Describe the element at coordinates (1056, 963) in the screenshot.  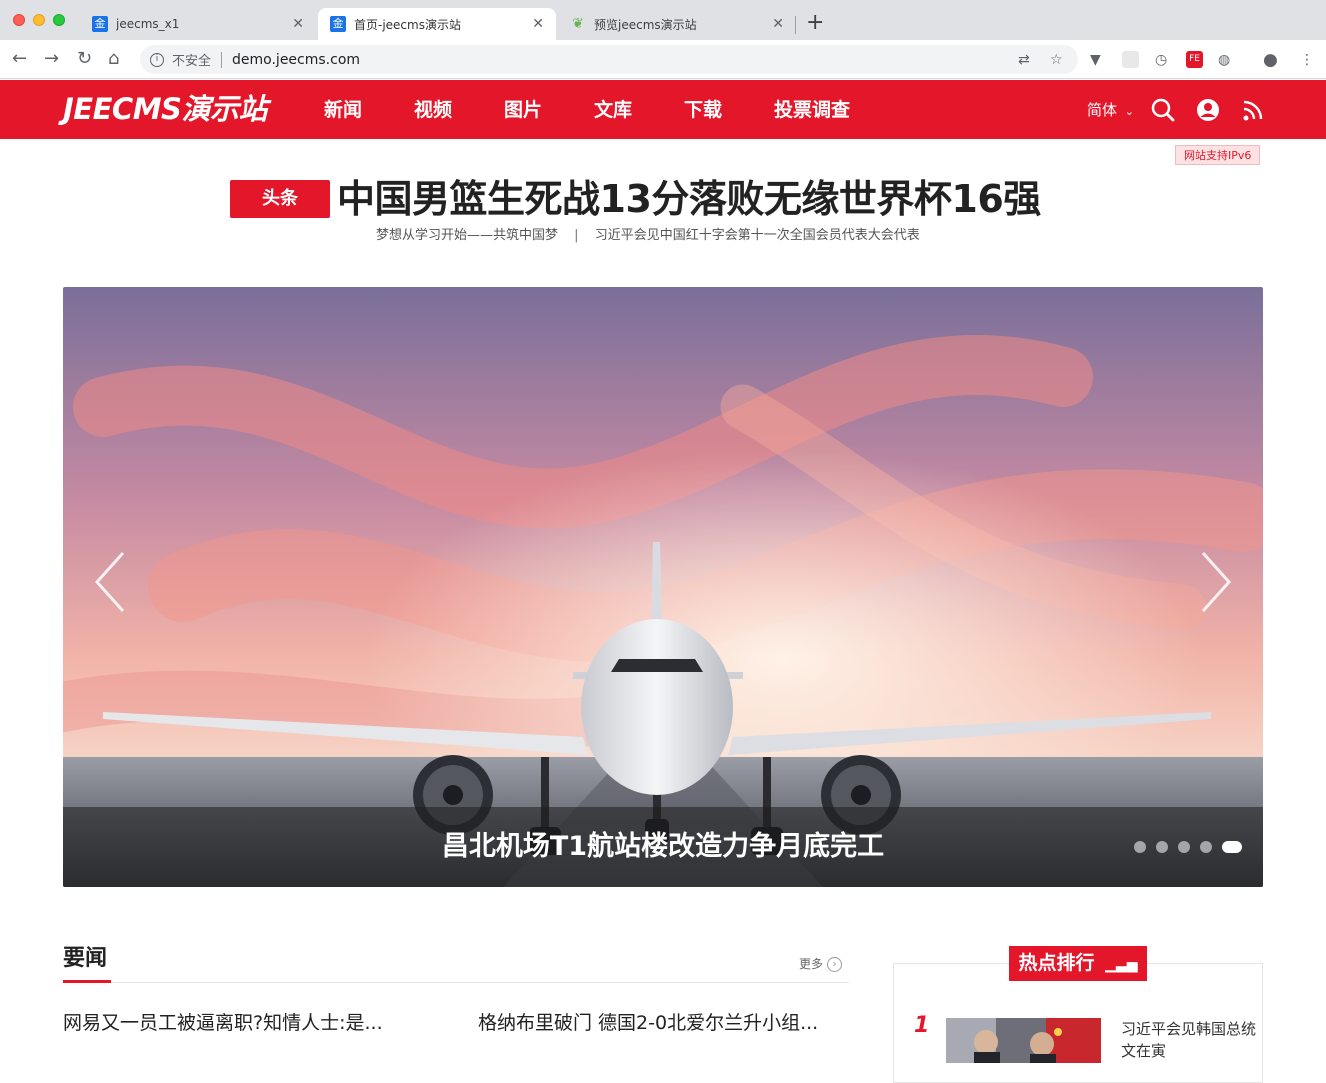
I see `hot-ranking-label: 热点排行` at that location.